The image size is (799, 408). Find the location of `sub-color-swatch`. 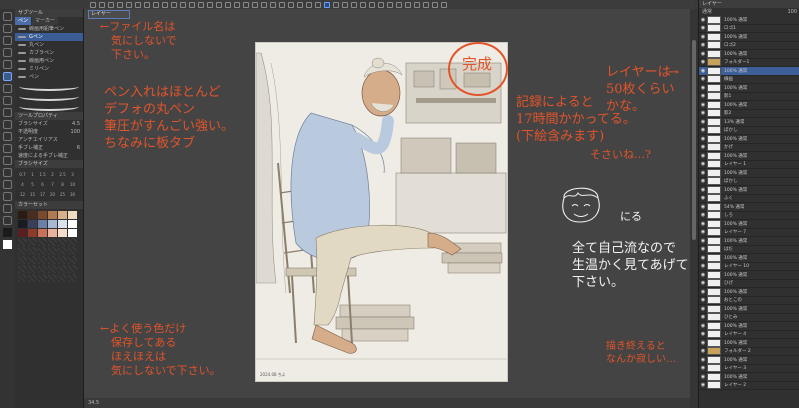

sub-color-swatch is located at coordinates (7, 244).